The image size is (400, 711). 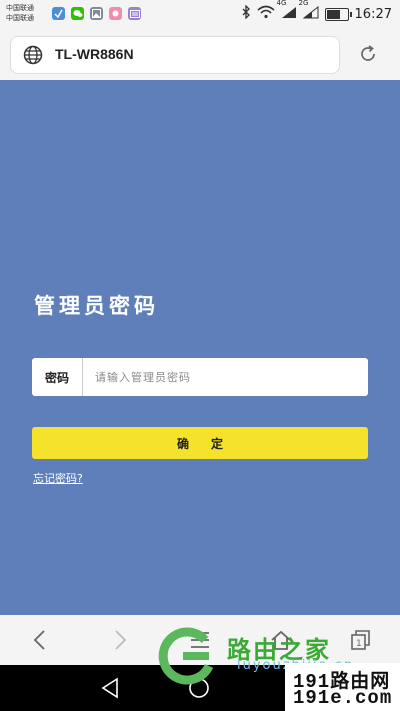 What do you see at coordinates (225, 377) in the screenshot?
I see `password-input` at bounding box center [225, 377].